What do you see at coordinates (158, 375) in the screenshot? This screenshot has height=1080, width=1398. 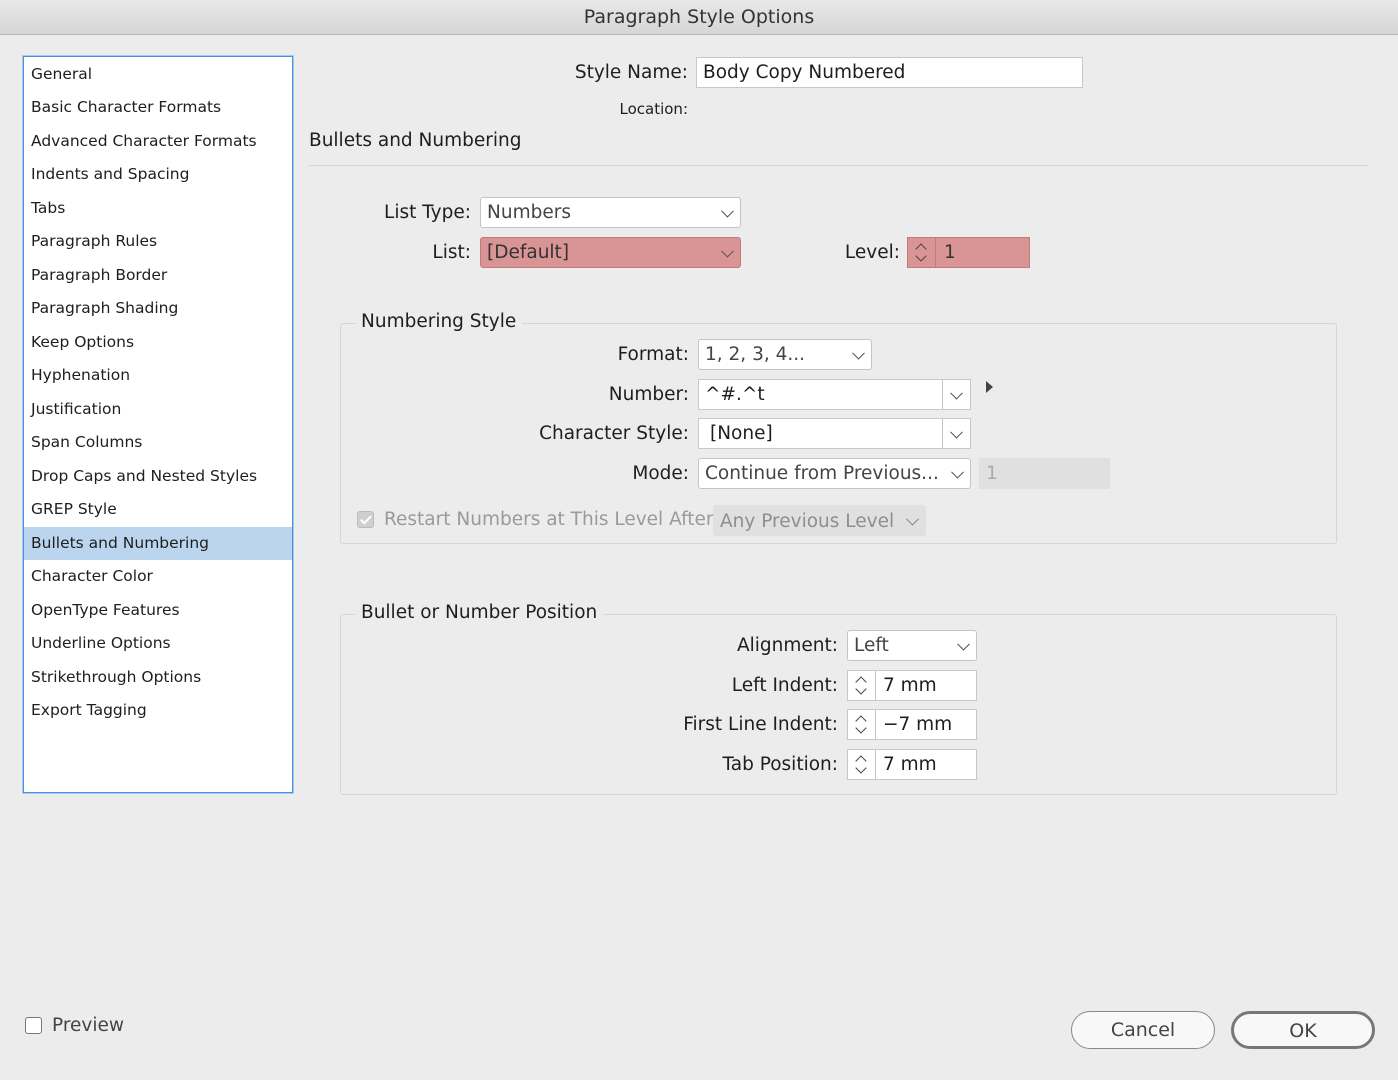 I see `sidebar-item-hyphenation: Hyphenation` at bounding box center [158, 375].